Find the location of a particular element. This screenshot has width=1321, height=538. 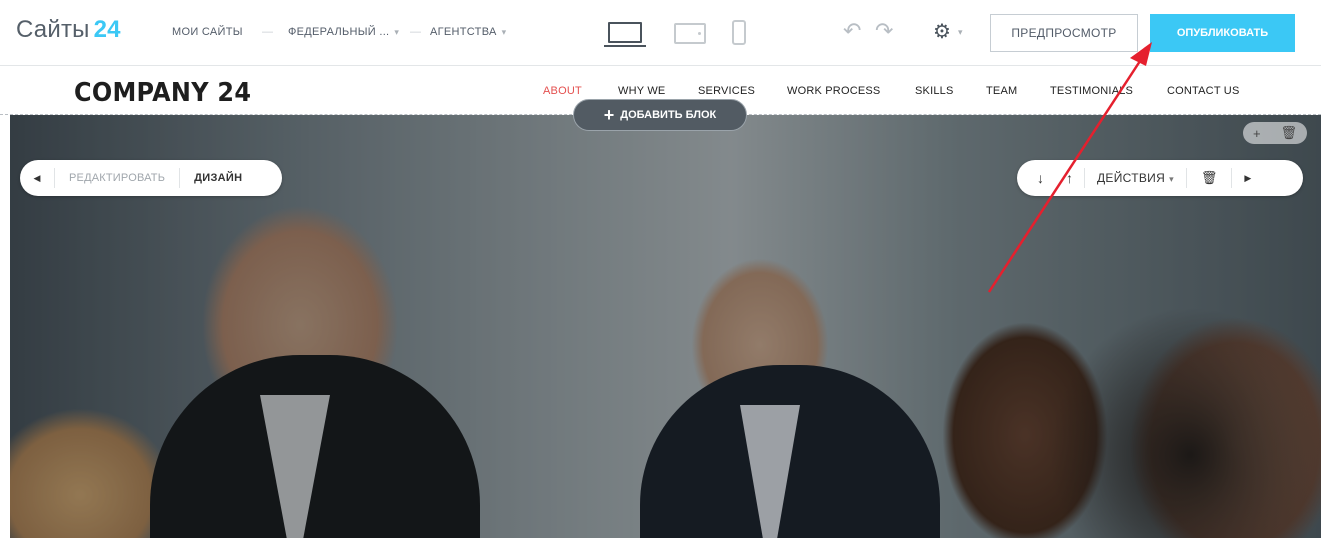

actions-dropdown: ДЕЙСТВИЯ ▾ is located at coordinates (1135, 178).